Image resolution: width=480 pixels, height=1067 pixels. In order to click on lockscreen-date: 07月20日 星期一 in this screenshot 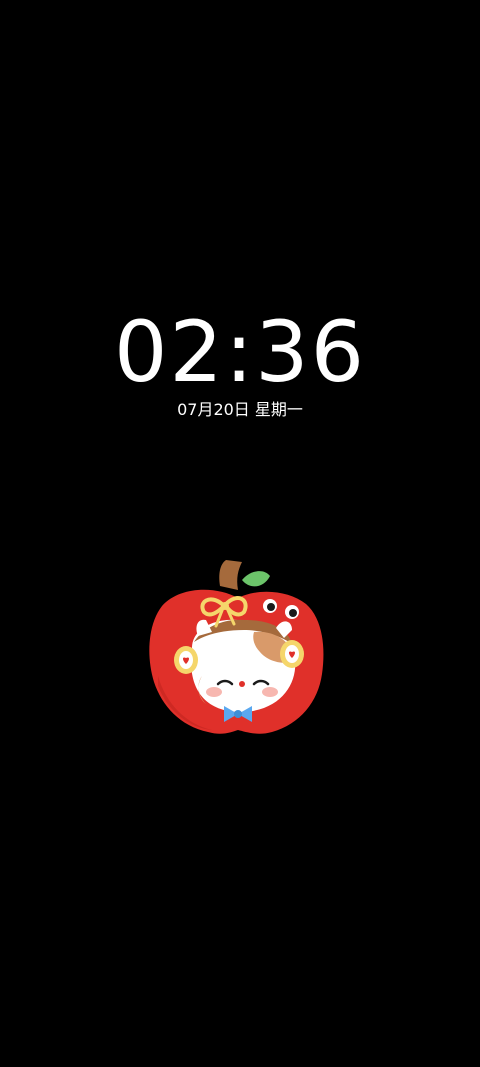, I will do `click(240, 410)`.